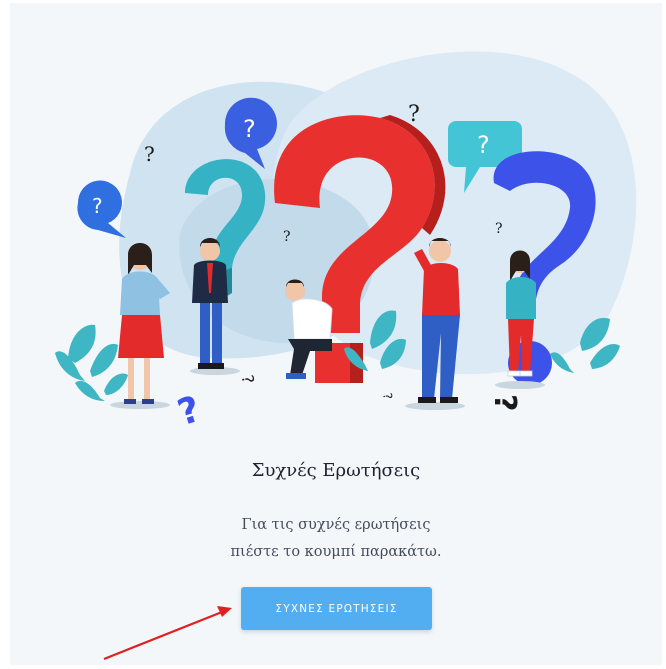  Describe the element at coordinates (336, 525) in the screenshot. I see `faq-description-line-1: Για τις συχνές ερωτήσεις` at that location.